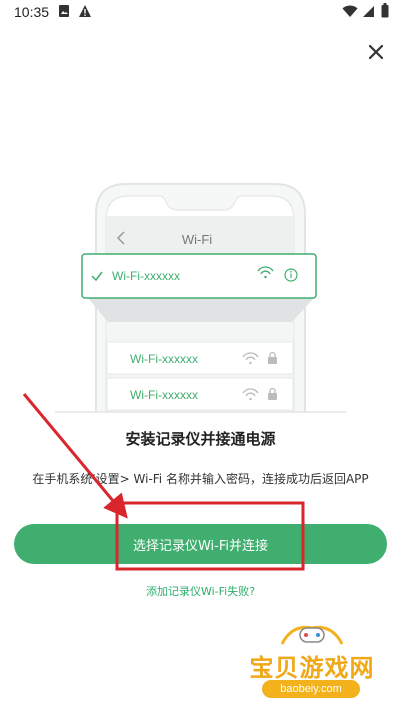  Describe the element at coordinates (311, 689) in the screenshot. I see `watermark-url: baobeiy.com` at that location.